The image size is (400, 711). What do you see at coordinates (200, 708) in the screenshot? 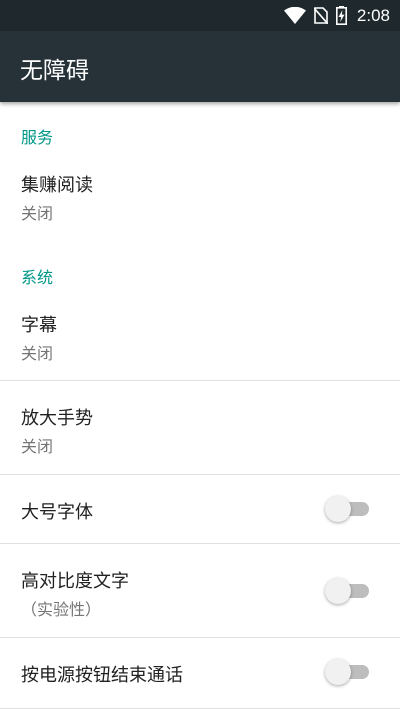
I see `divider` at bounding box center [200, 708].